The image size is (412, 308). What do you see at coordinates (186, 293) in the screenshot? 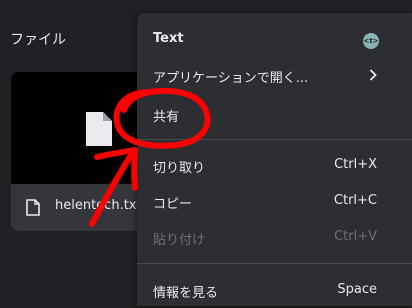
I see `menu-item-label: 情報を見る` at bounding box center [186, 293].